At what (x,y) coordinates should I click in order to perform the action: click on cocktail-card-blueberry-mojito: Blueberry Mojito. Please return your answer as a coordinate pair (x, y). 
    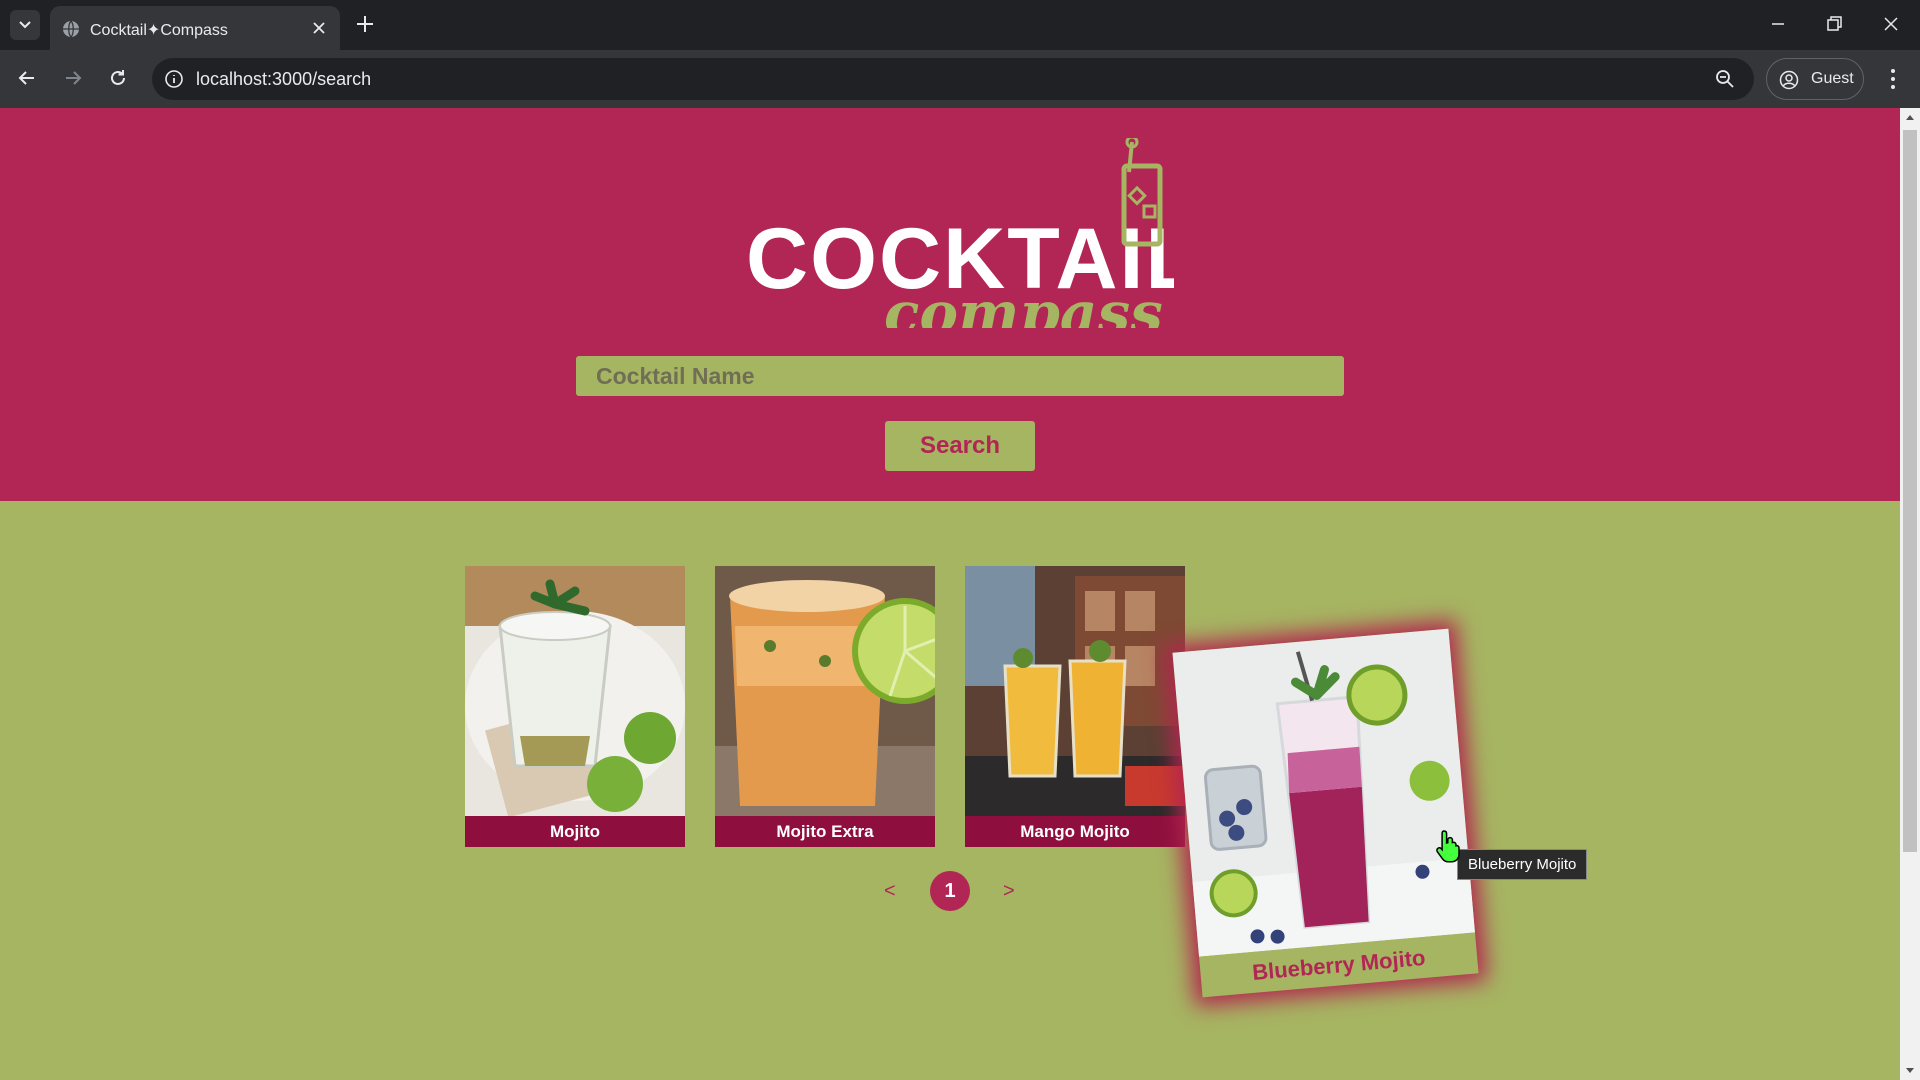
    Looking at the image, I should click on (1325, 813).